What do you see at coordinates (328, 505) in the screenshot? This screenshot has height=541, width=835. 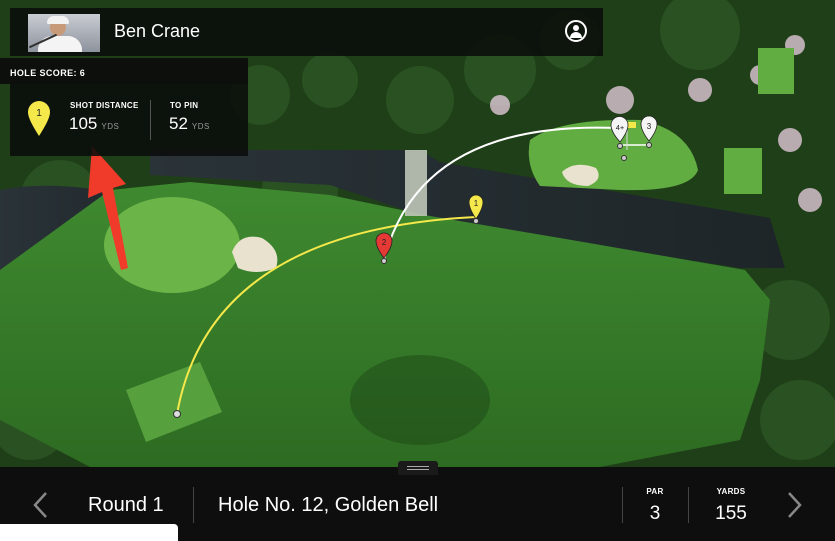 I see `hole-label: Hole No. 12, Golden Bell` at bounding box center [328, 505].